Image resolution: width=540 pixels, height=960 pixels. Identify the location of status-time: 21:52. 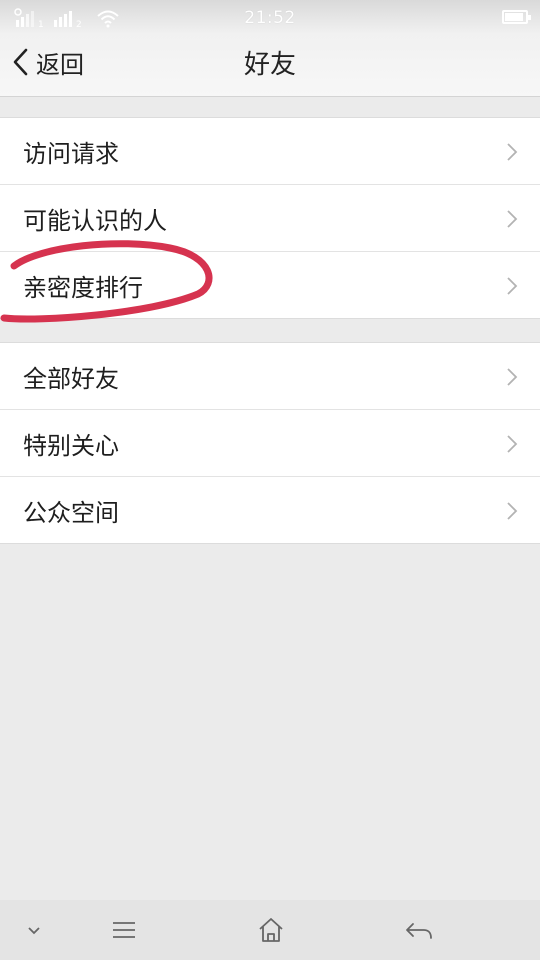
(270, 18).